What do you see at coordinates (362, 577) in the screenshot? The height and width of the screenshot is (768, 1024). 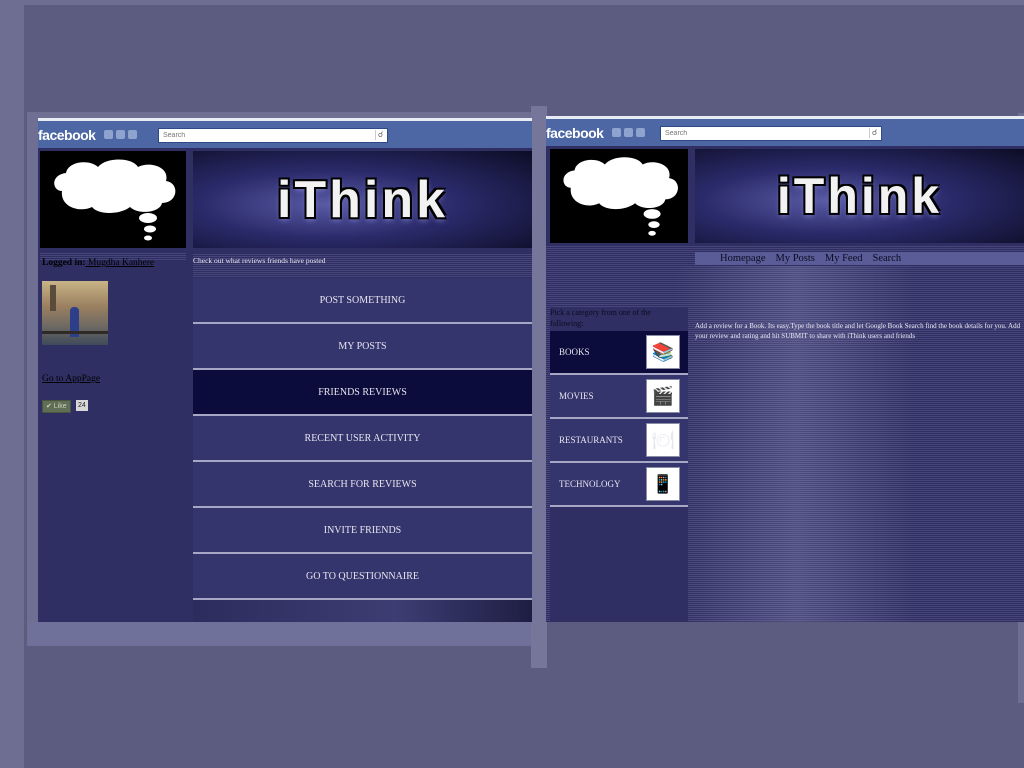 I see `menu-item-go-to-questionnaire: GO TO QUESTIONNAIRE` at bounding box center [362, 577].